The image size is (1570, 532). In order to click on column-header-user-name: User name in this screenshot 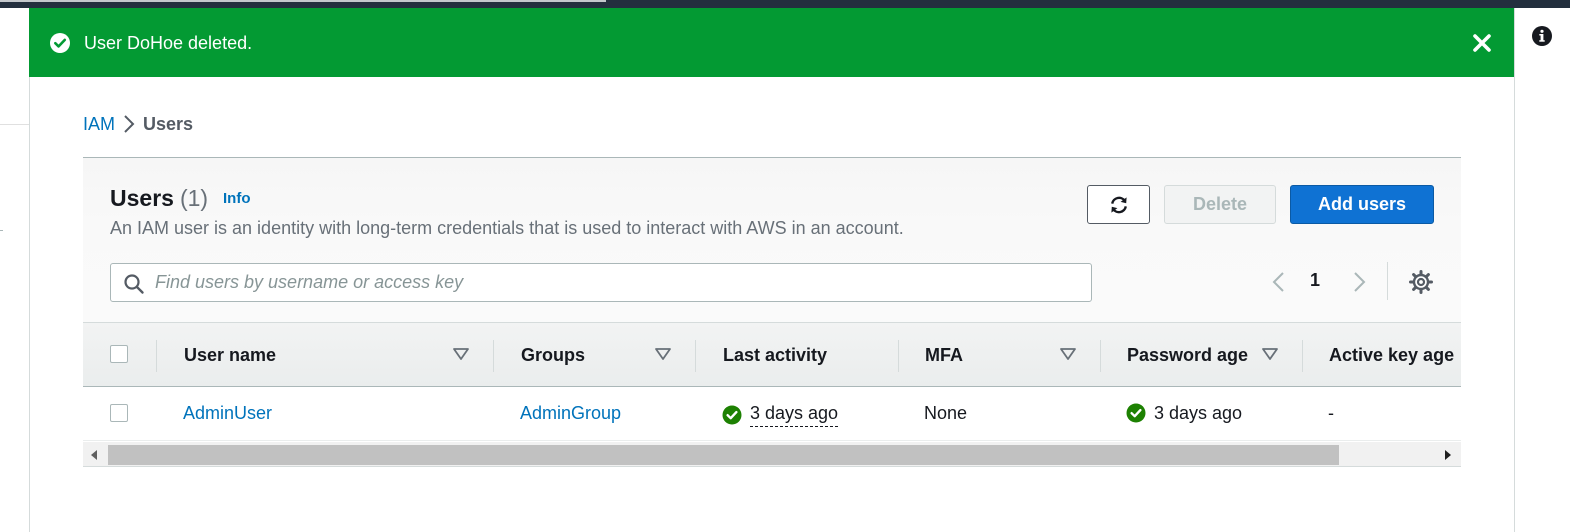, I will do `click(230, 355)`.